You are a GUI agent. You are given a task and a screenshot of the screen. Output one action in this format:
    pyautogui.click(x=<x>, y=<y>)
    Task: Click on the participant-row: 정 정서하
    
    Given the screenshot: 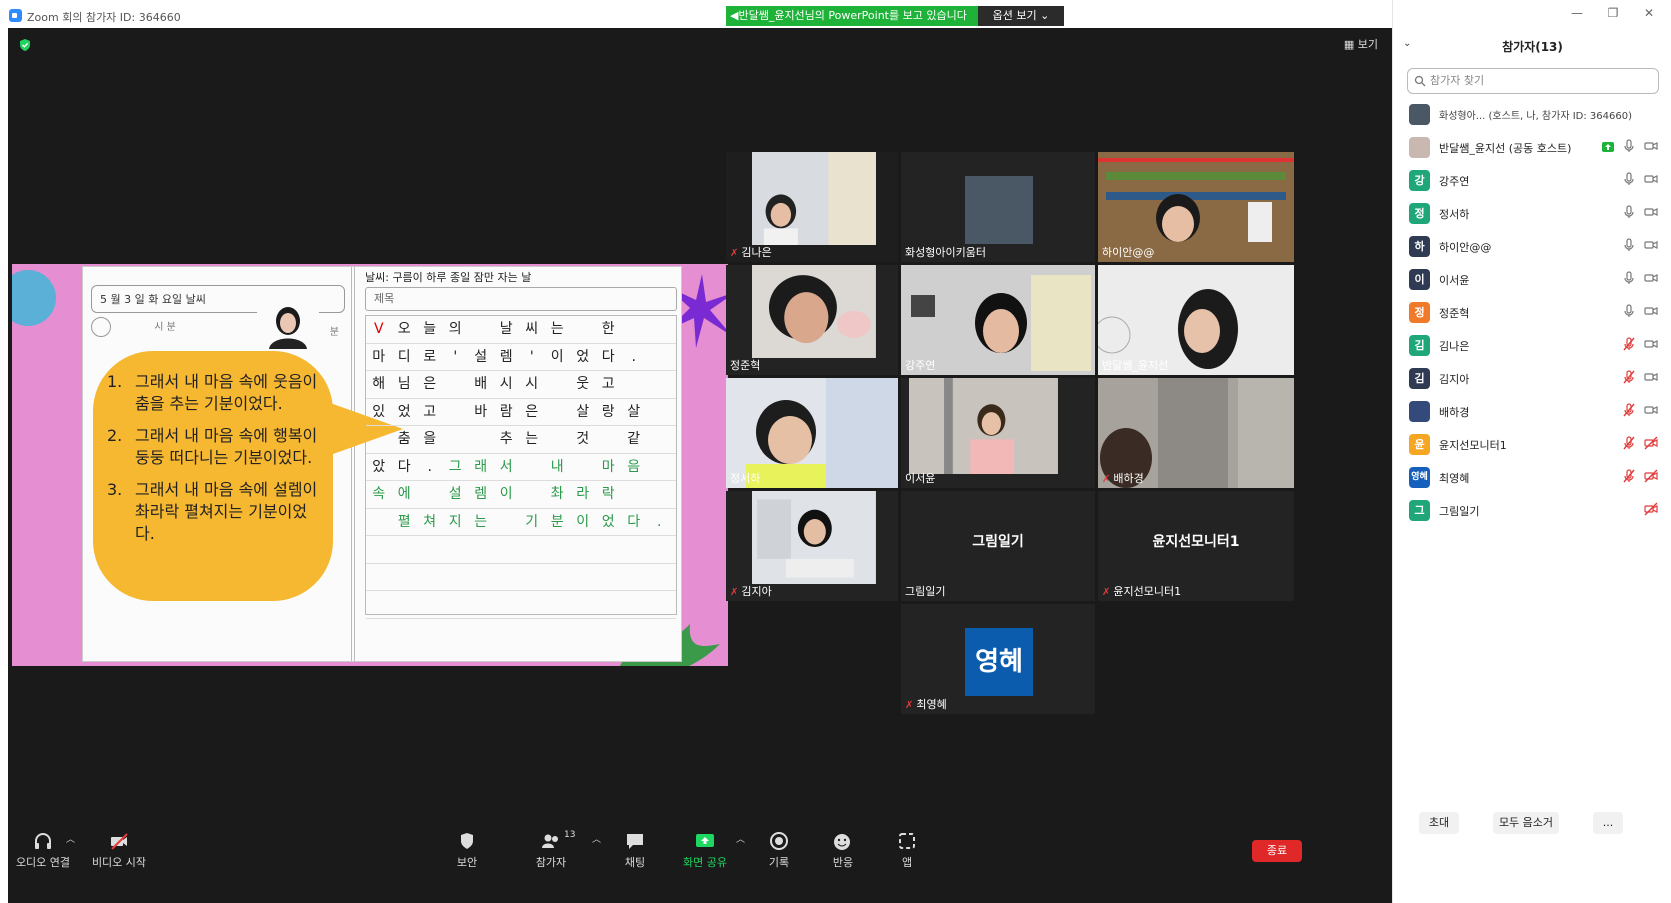 What is the action you would take?
    pyautogui.click(x=1532, y=213)
    